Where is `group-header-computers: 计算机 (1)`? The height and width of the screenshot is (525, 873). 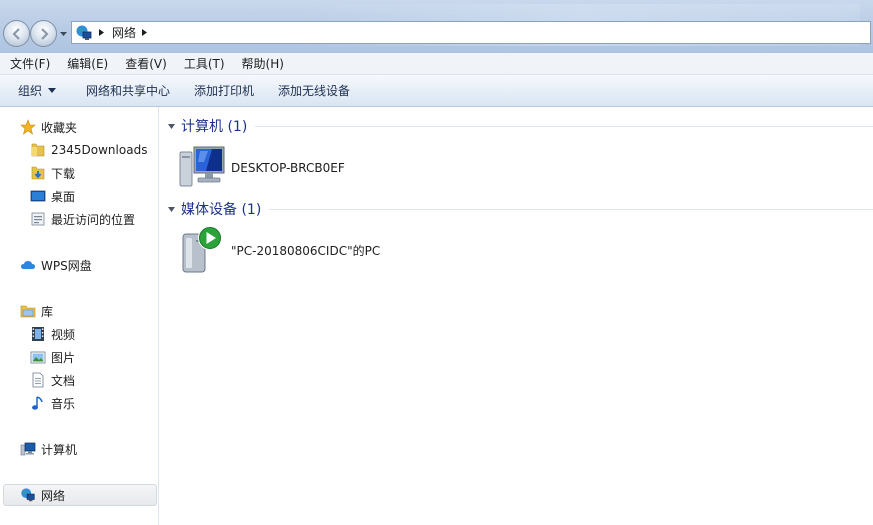 group-header-computers: 计算机 (1) is located at coordinates (516, 126).